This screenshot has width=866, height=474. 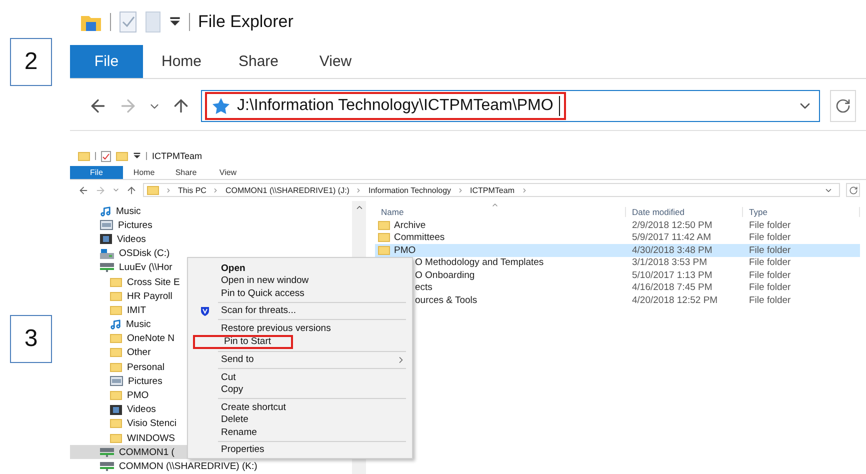 What do you see at coordinates (671, 238) in the screenshot?
I see `date-cell-text: 5/9/2017 11:42 AM` at bounding box center [671, 238].